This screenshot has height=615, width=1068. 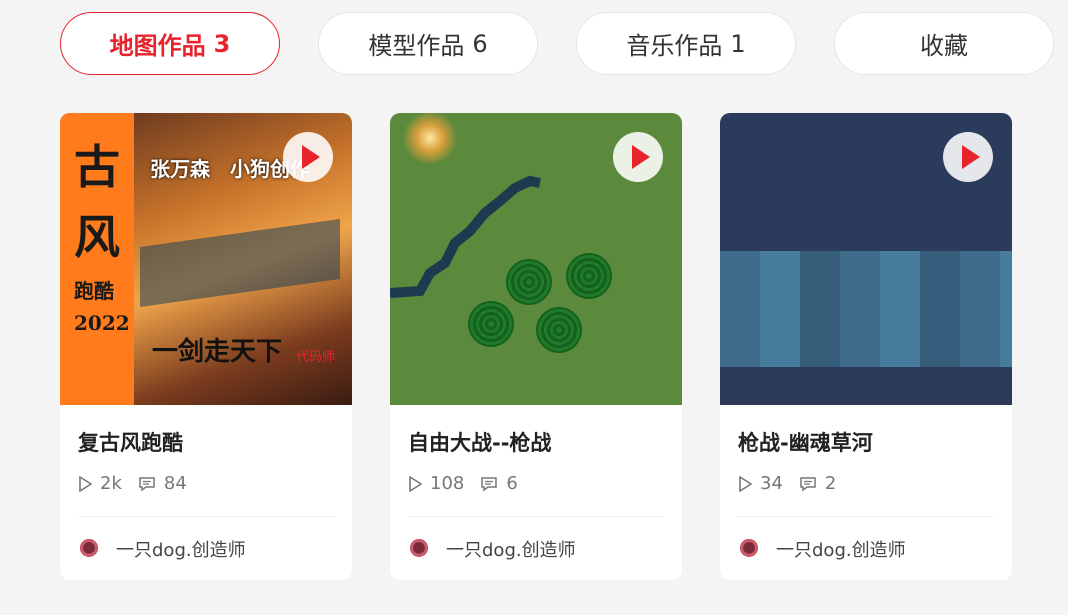 What do you see at coordinates (674, 46) in the screenshot?
I see `tab-label: 音乐作品` at bounding box center [674, 46].